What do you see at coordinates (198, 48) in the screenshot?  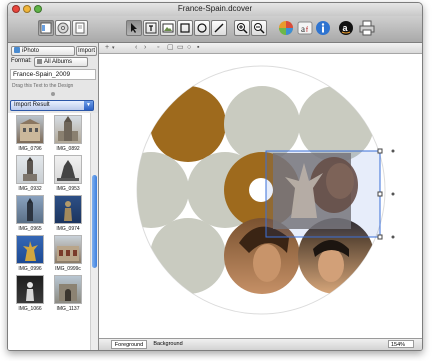 I see `more-icon: ▪` at bounding box center [198, 48].